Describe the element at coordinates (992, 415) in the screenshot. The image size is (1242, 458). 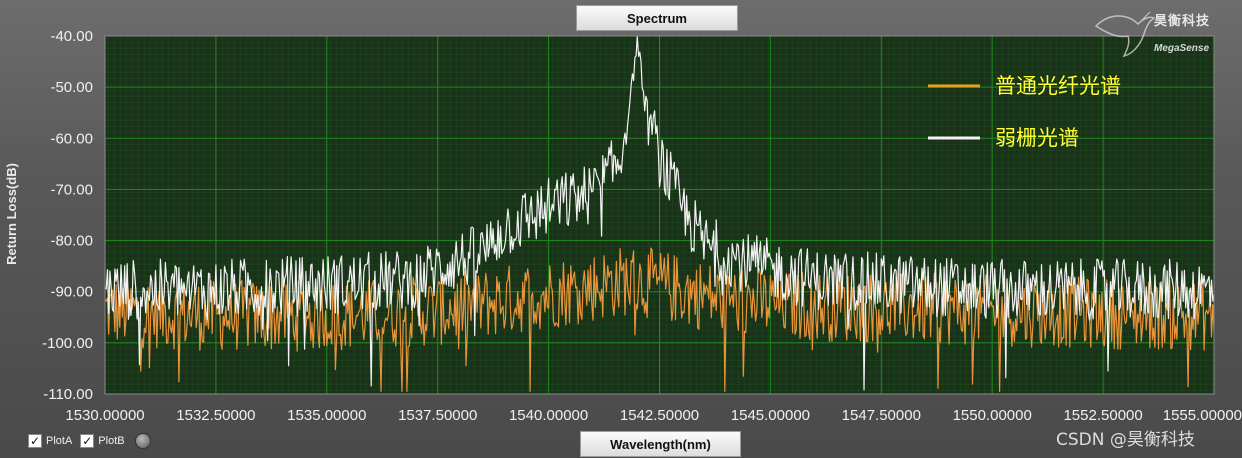
I see `x-tick-label: 1550.00000` at that location.